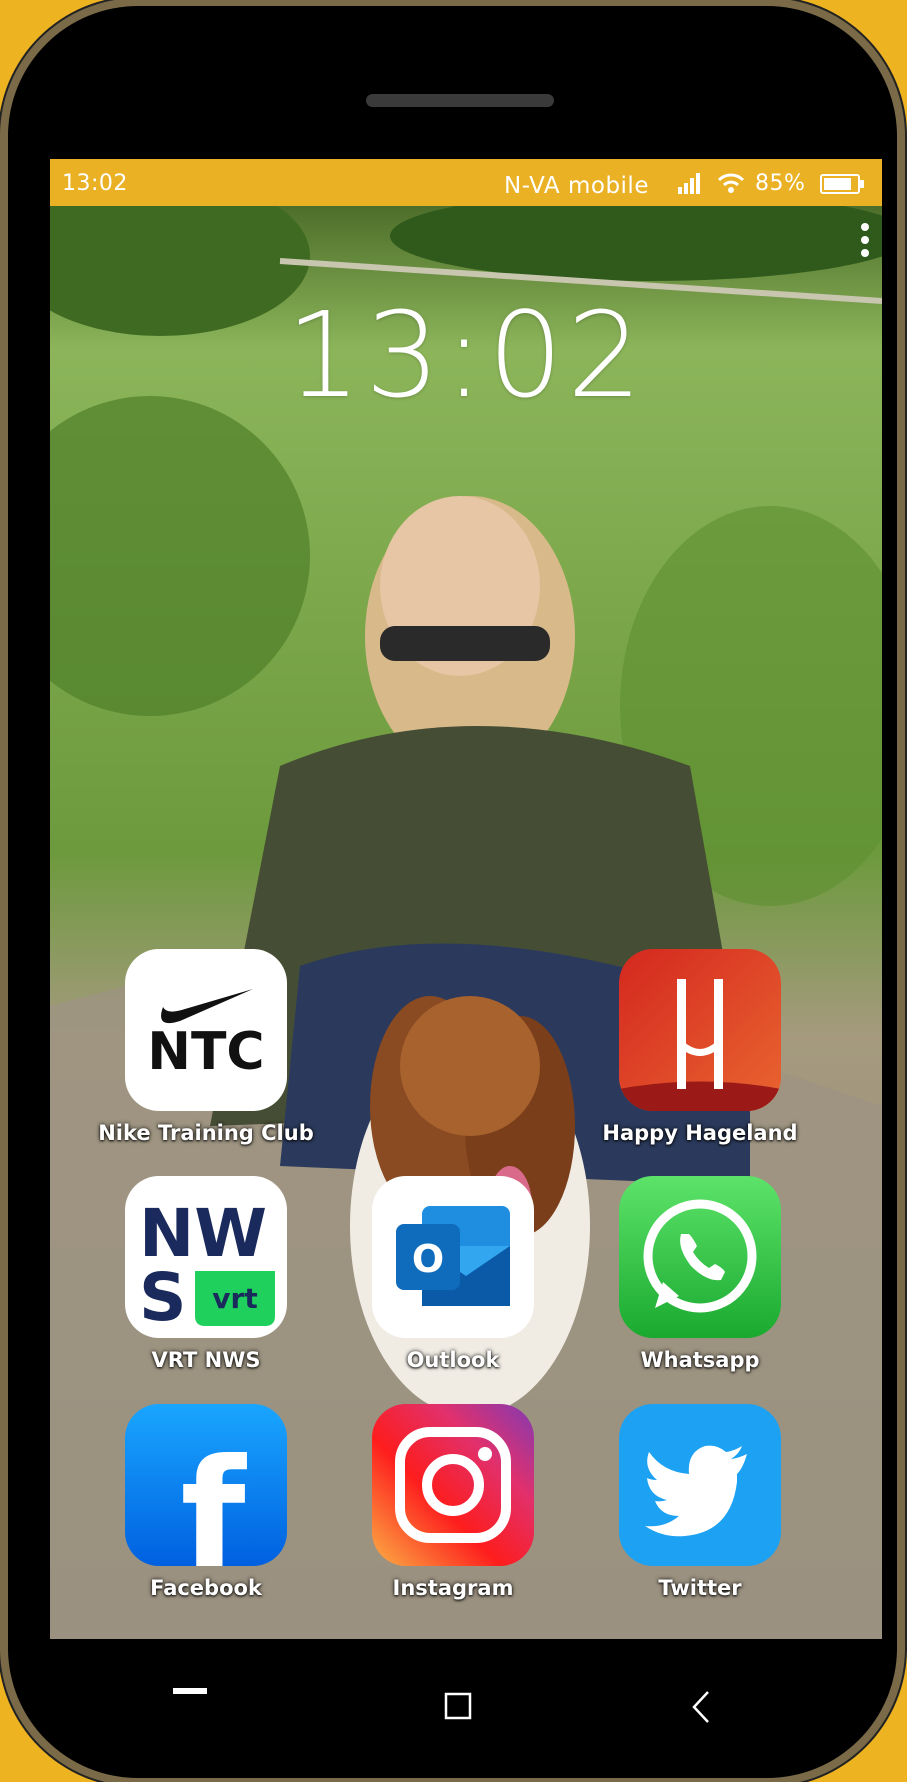 The image size is (907, 1782). What do you see at coordinates (700, 1588) in the screenshot?
I see `app-label: Twitter` at bounding box center [700, 1588].